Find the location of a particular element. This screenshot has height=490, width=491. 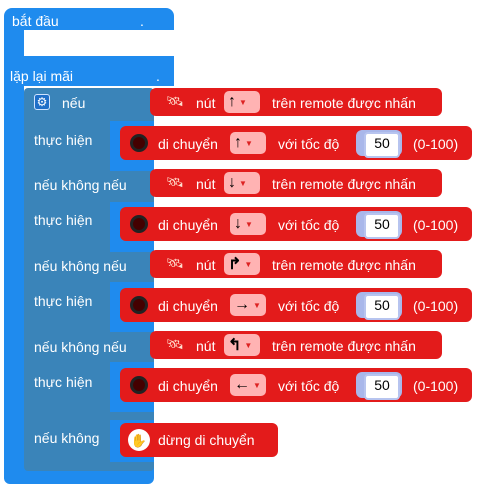

direction-arrow: ↱ is located at coordinates (235, 264).